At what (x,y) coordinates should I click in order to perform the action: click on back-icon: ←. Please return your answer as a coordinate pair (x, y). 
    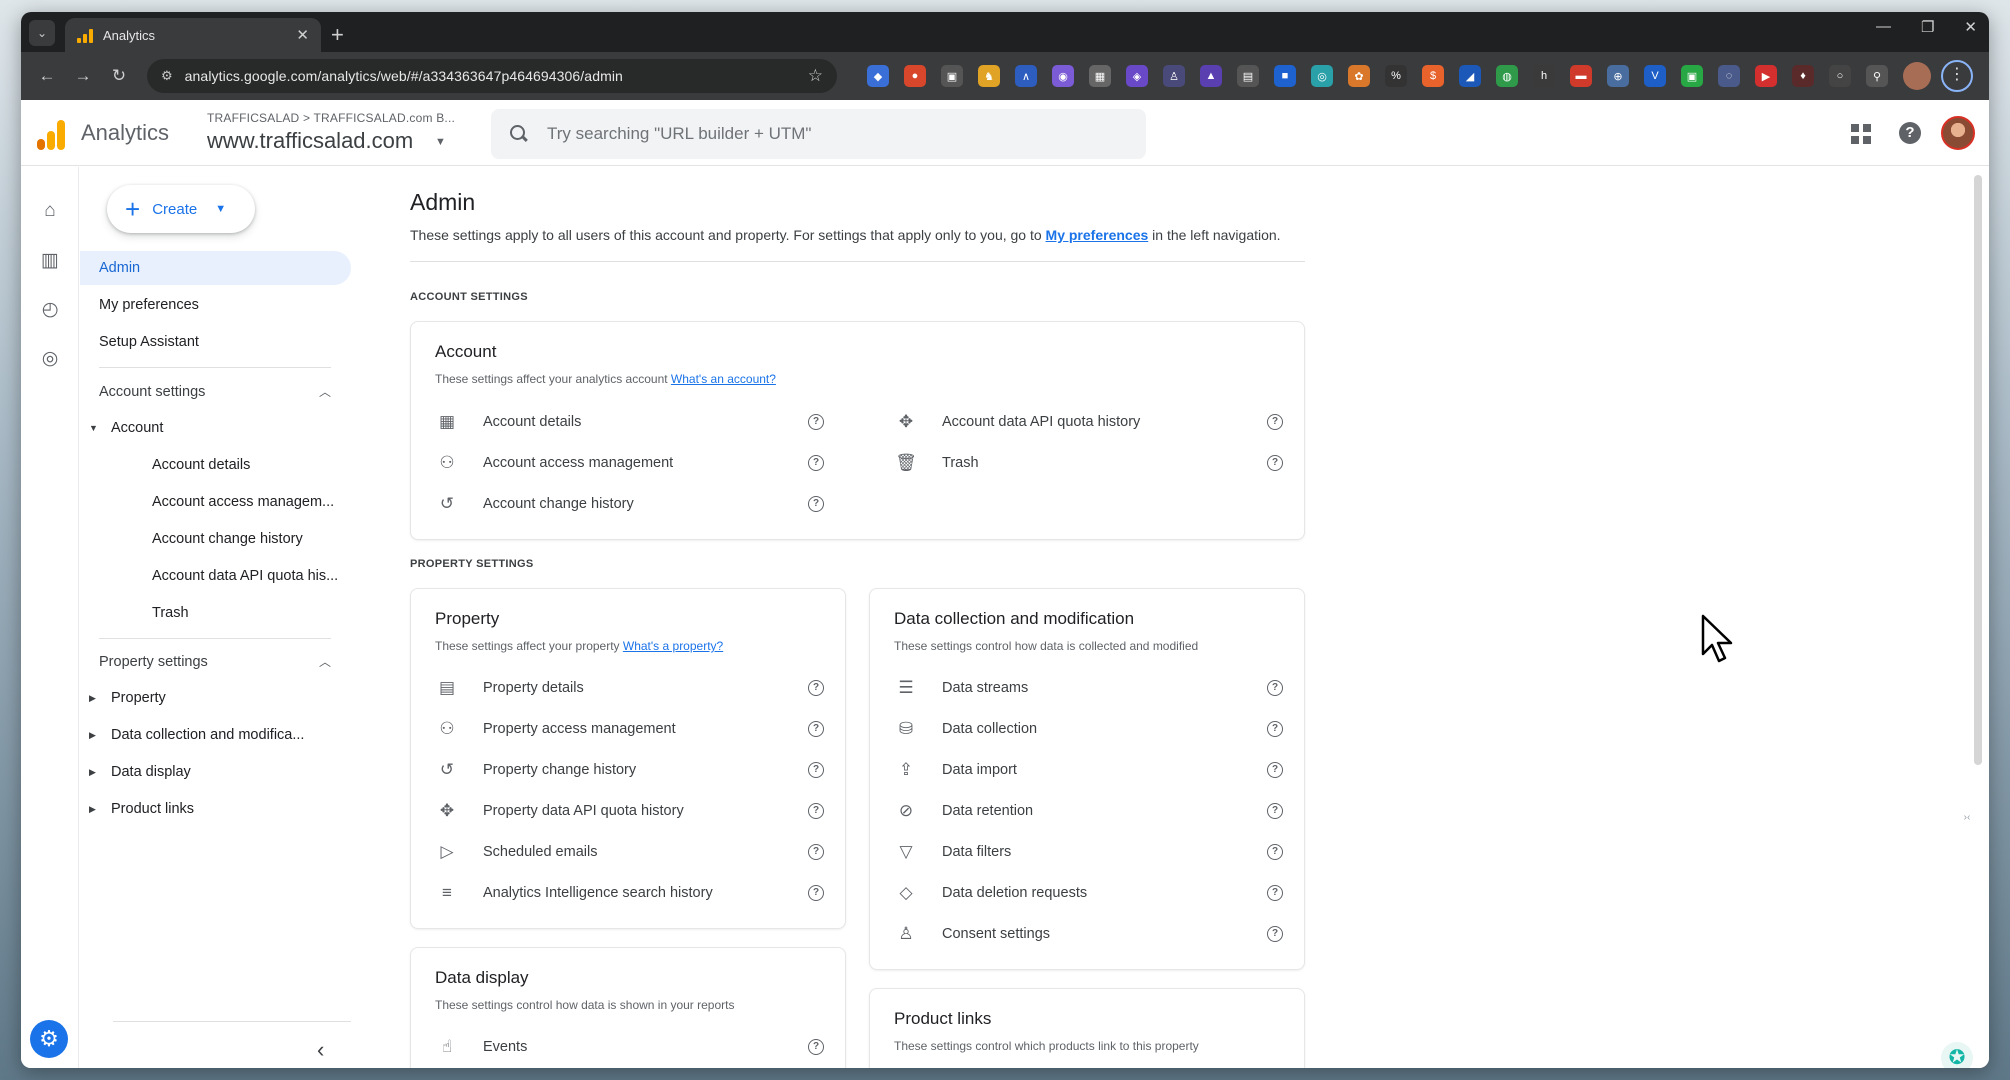
    Looking at the image, I should click on (47, 76).